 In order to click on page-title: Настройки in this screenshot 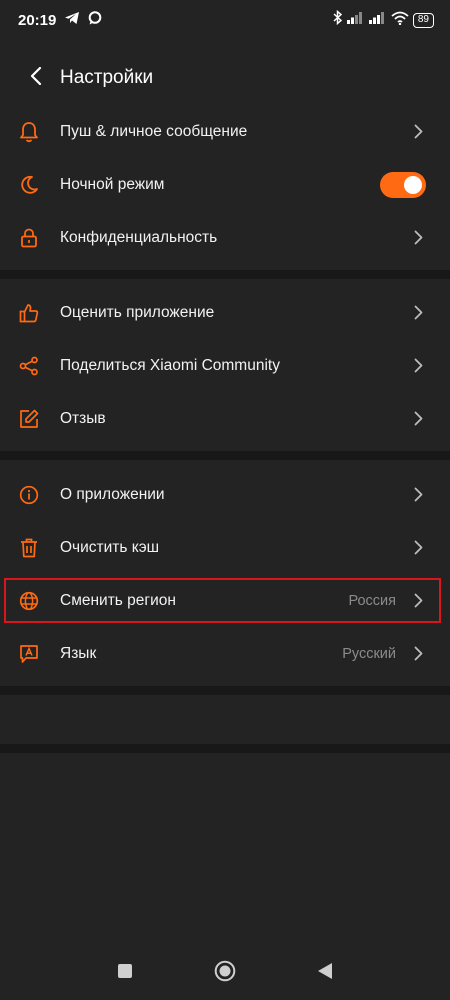, I will do `click(107, 77)`.